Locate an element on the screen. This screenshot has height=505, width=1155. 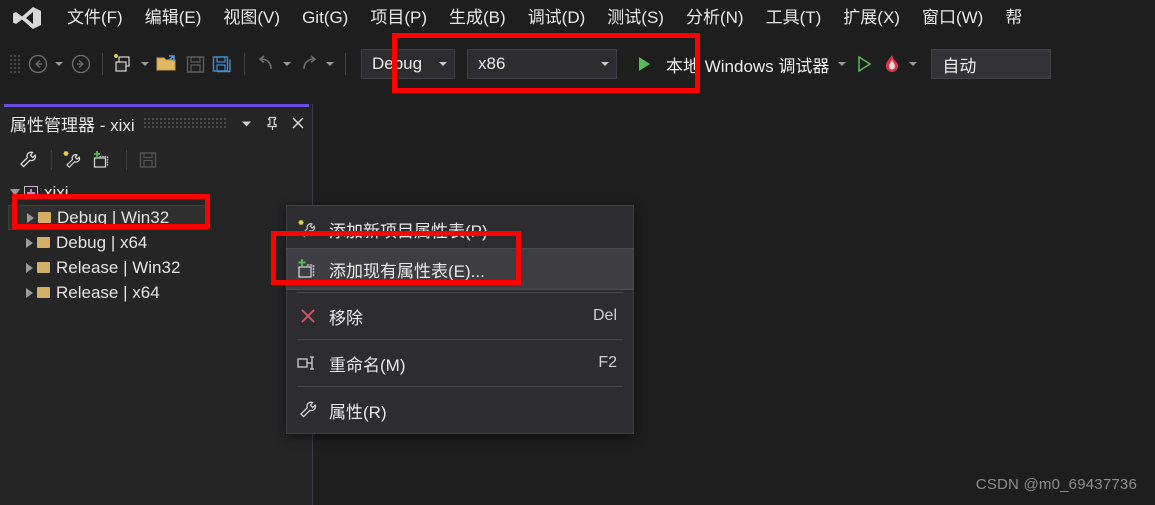
panel-header: 属性管理器 - xixi is located at coordinates (156, 123).